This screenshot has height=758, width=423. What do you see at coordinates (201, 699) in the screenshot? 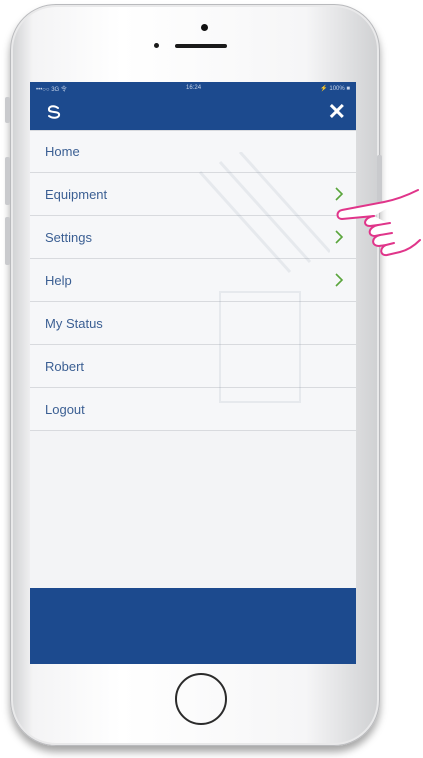
I see `home-button` at bounding box center [201, 699].